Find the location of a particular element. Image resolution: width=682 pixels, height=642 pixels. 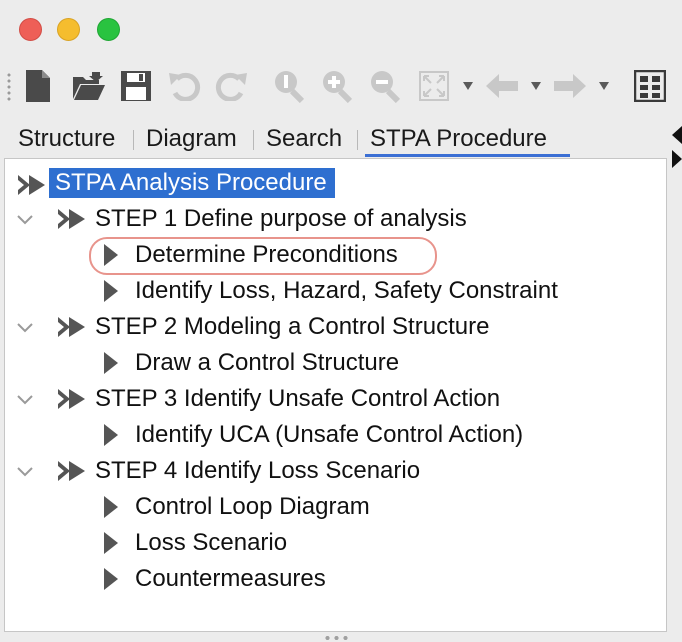

tab-bar: Structure Diagram Search STPA Procedure is located at coordinates (330, 138).